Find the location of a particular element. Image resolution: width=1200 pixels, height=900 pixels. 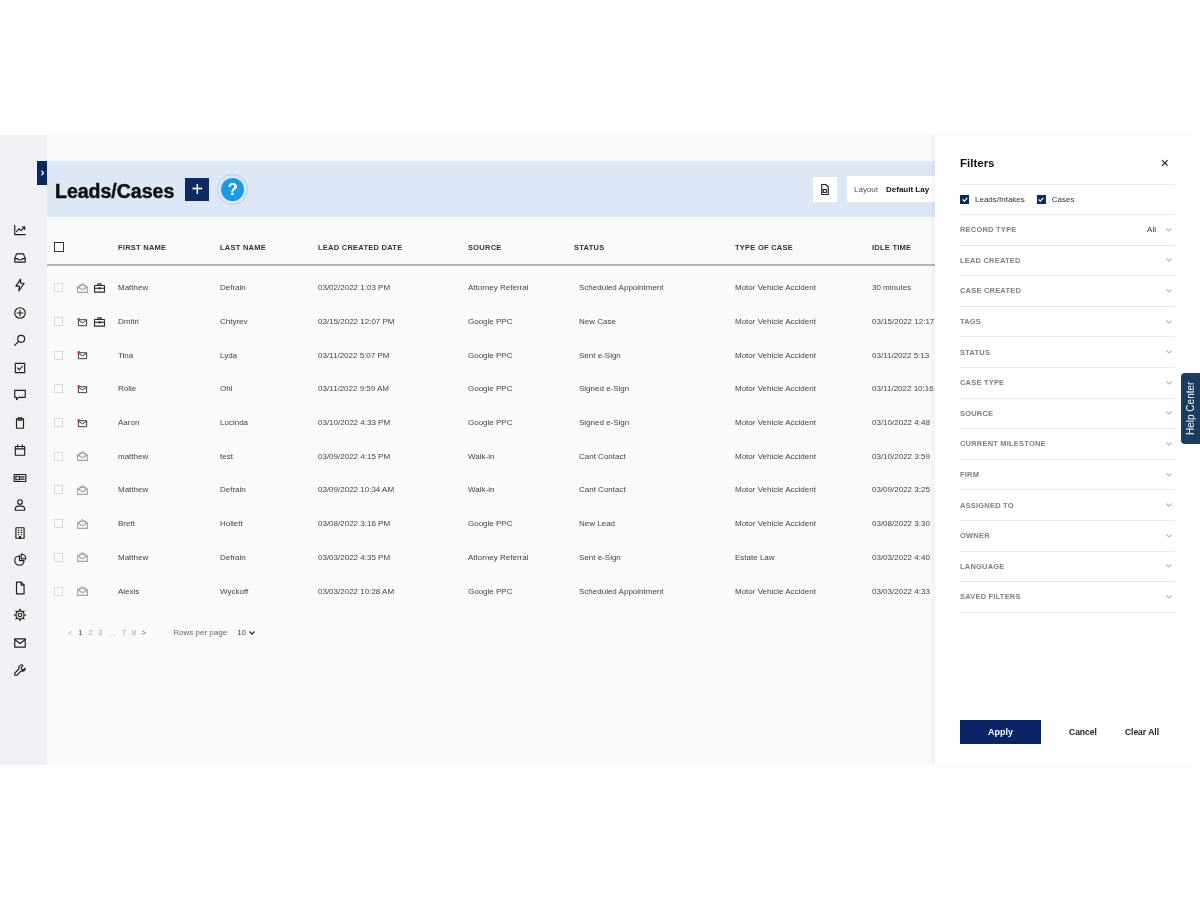

table-cell: Alexis is located at coordinates (129, 591).